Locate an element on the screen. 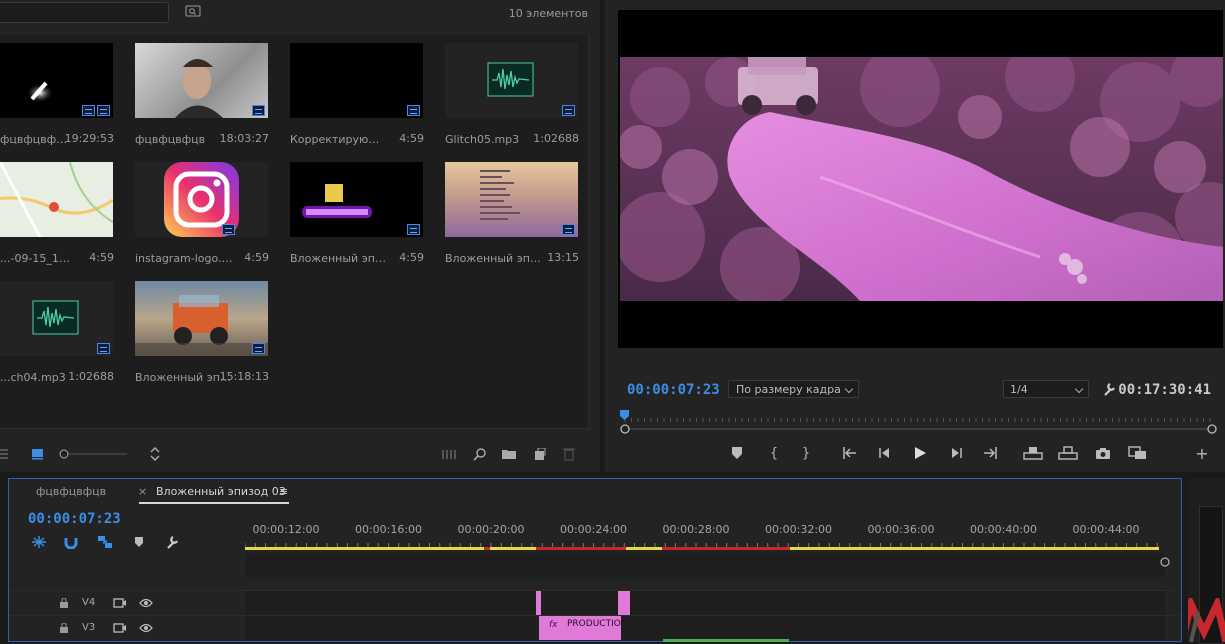 This screenshot has height=644, width=1225. active-tab-underline is located at coordinates (214, 503).